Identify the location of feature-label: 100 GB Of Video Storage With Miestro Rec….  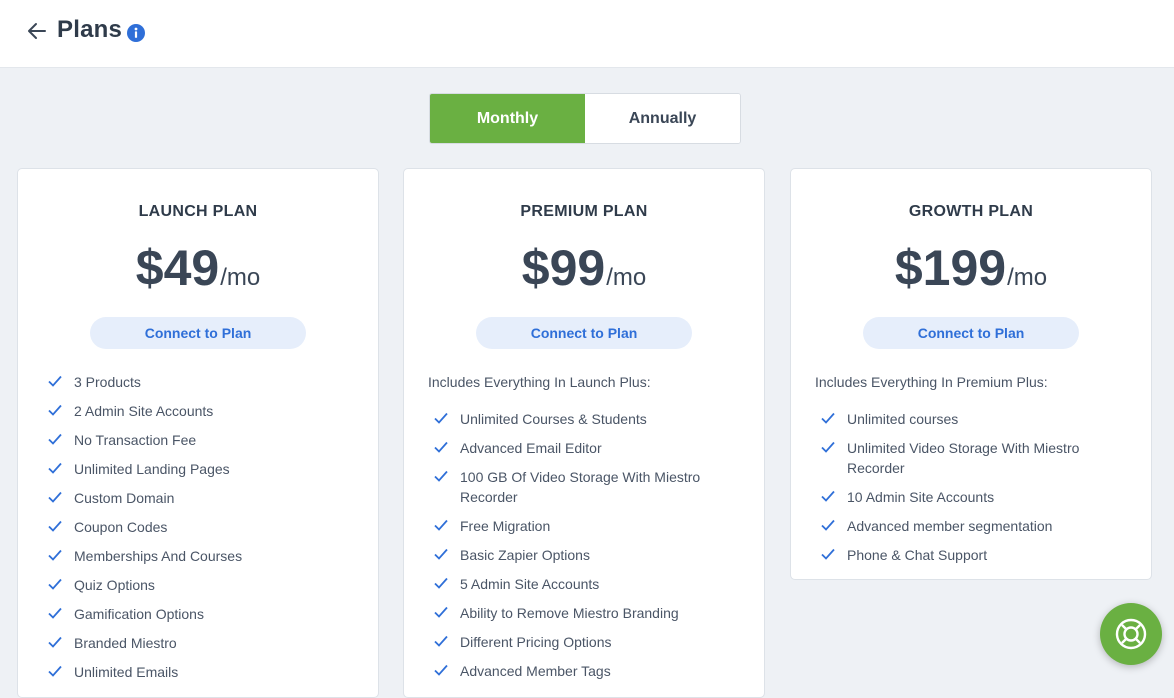
(580, 487).